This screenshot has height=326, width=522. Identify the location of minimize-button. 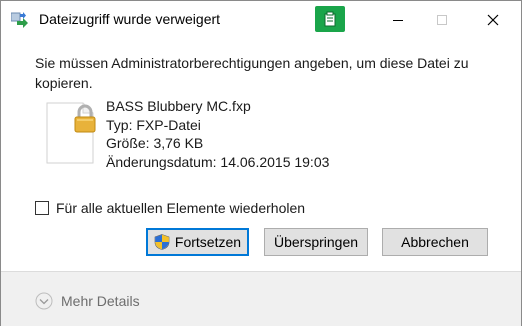
(398, 20).